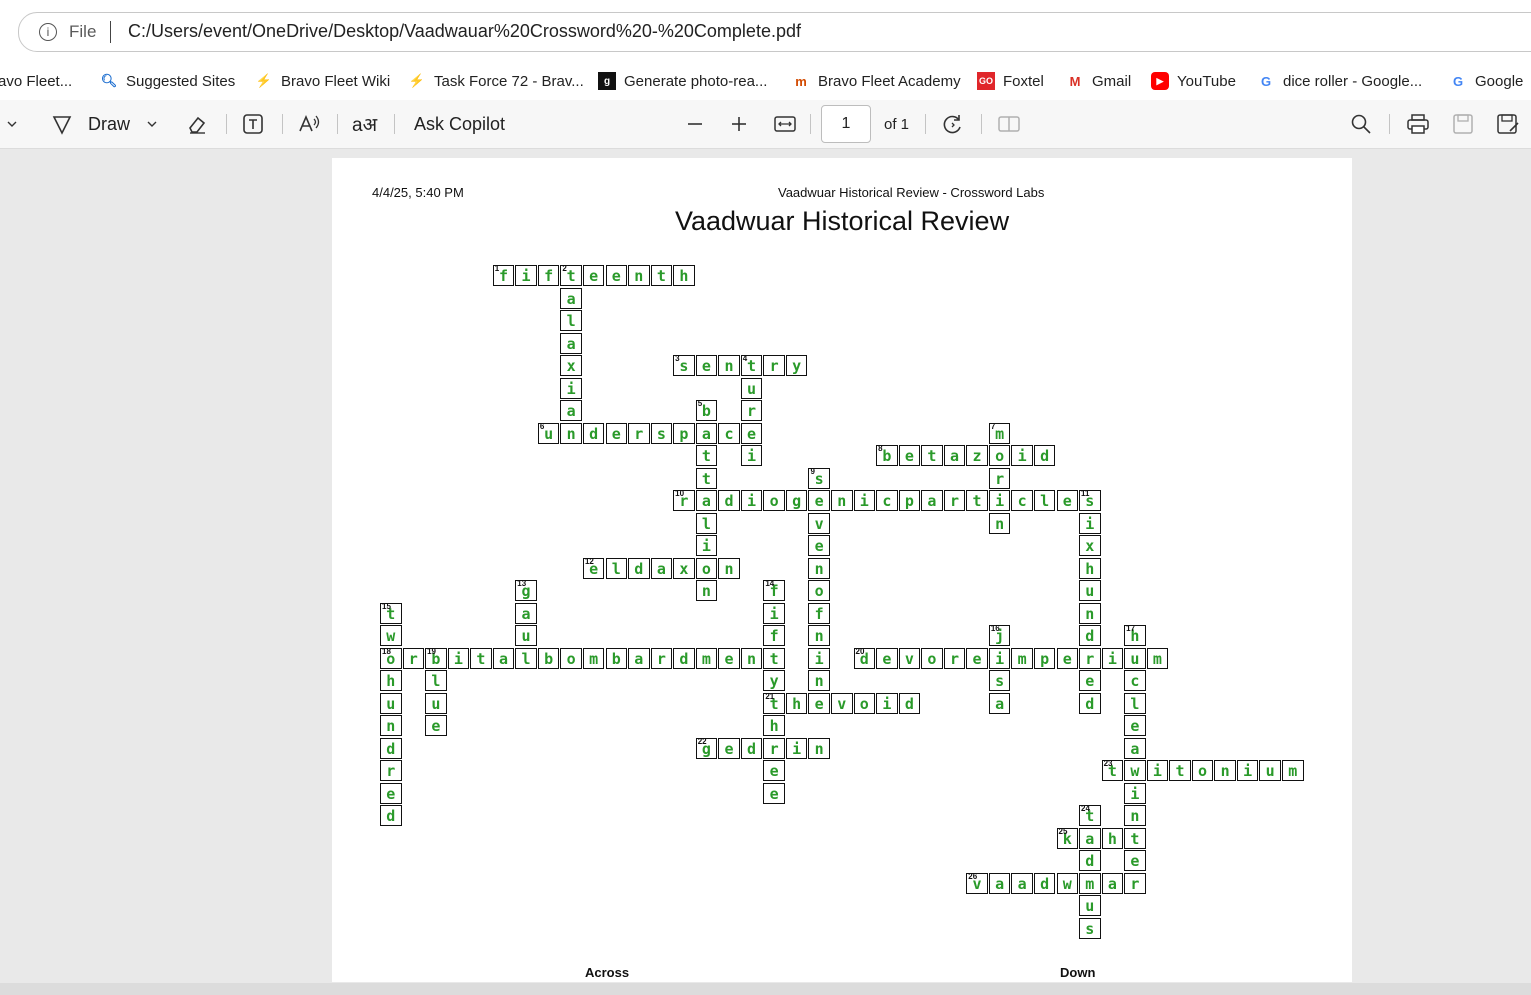 The width and height of the screenshot is (1531, 995). Describe the element at coordinates (1078, 972) in the screenshot. I see `down-heading: Down` at that location.